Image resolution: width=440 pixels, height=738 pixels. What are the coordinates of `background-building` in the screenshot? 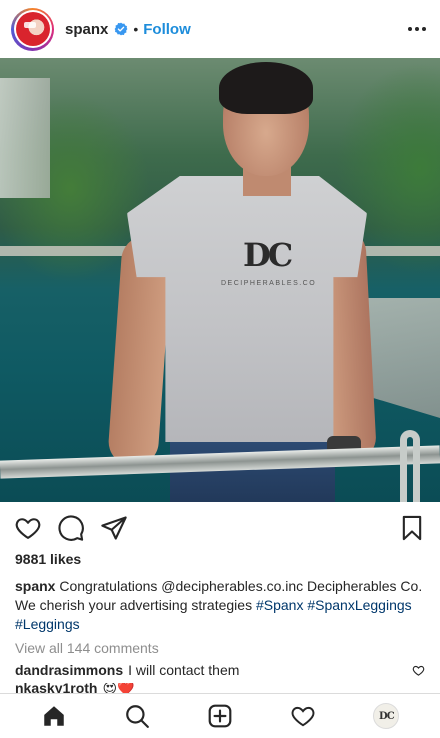 It's located at (25, 138).